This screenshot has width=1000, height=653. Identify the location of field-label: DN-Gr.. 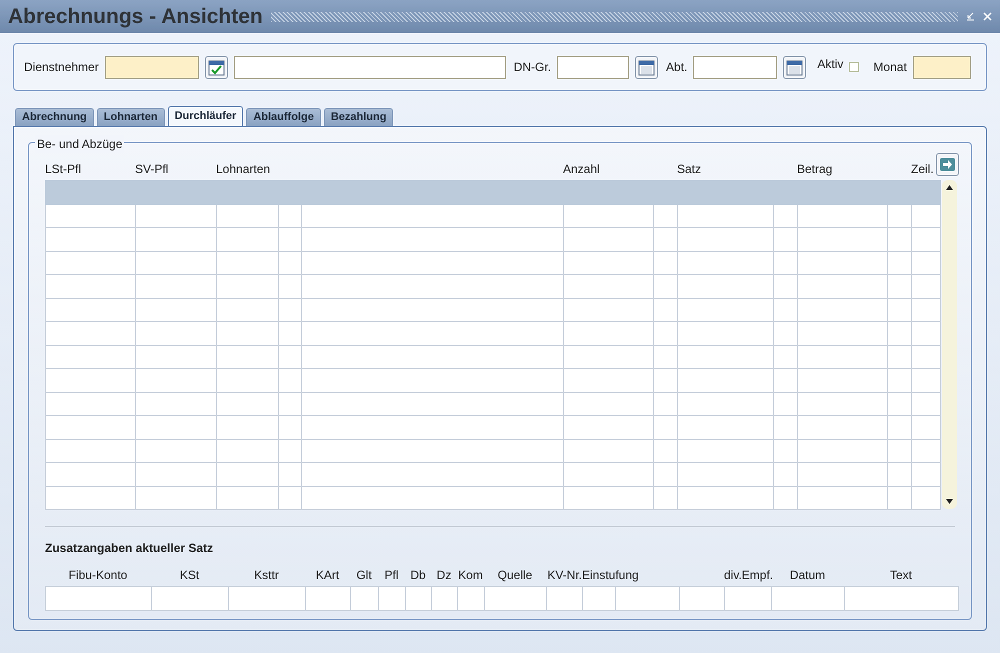
(533, 67).